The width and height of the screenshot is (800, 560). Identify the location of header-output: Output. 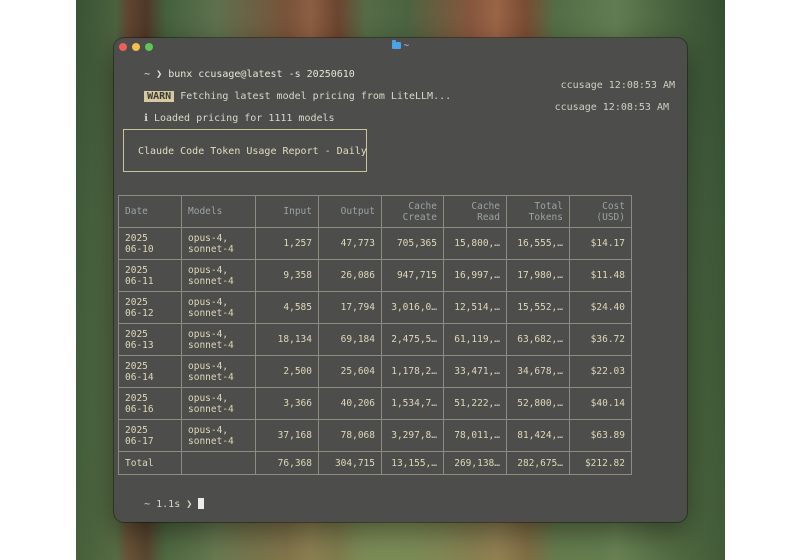
(350, 211).